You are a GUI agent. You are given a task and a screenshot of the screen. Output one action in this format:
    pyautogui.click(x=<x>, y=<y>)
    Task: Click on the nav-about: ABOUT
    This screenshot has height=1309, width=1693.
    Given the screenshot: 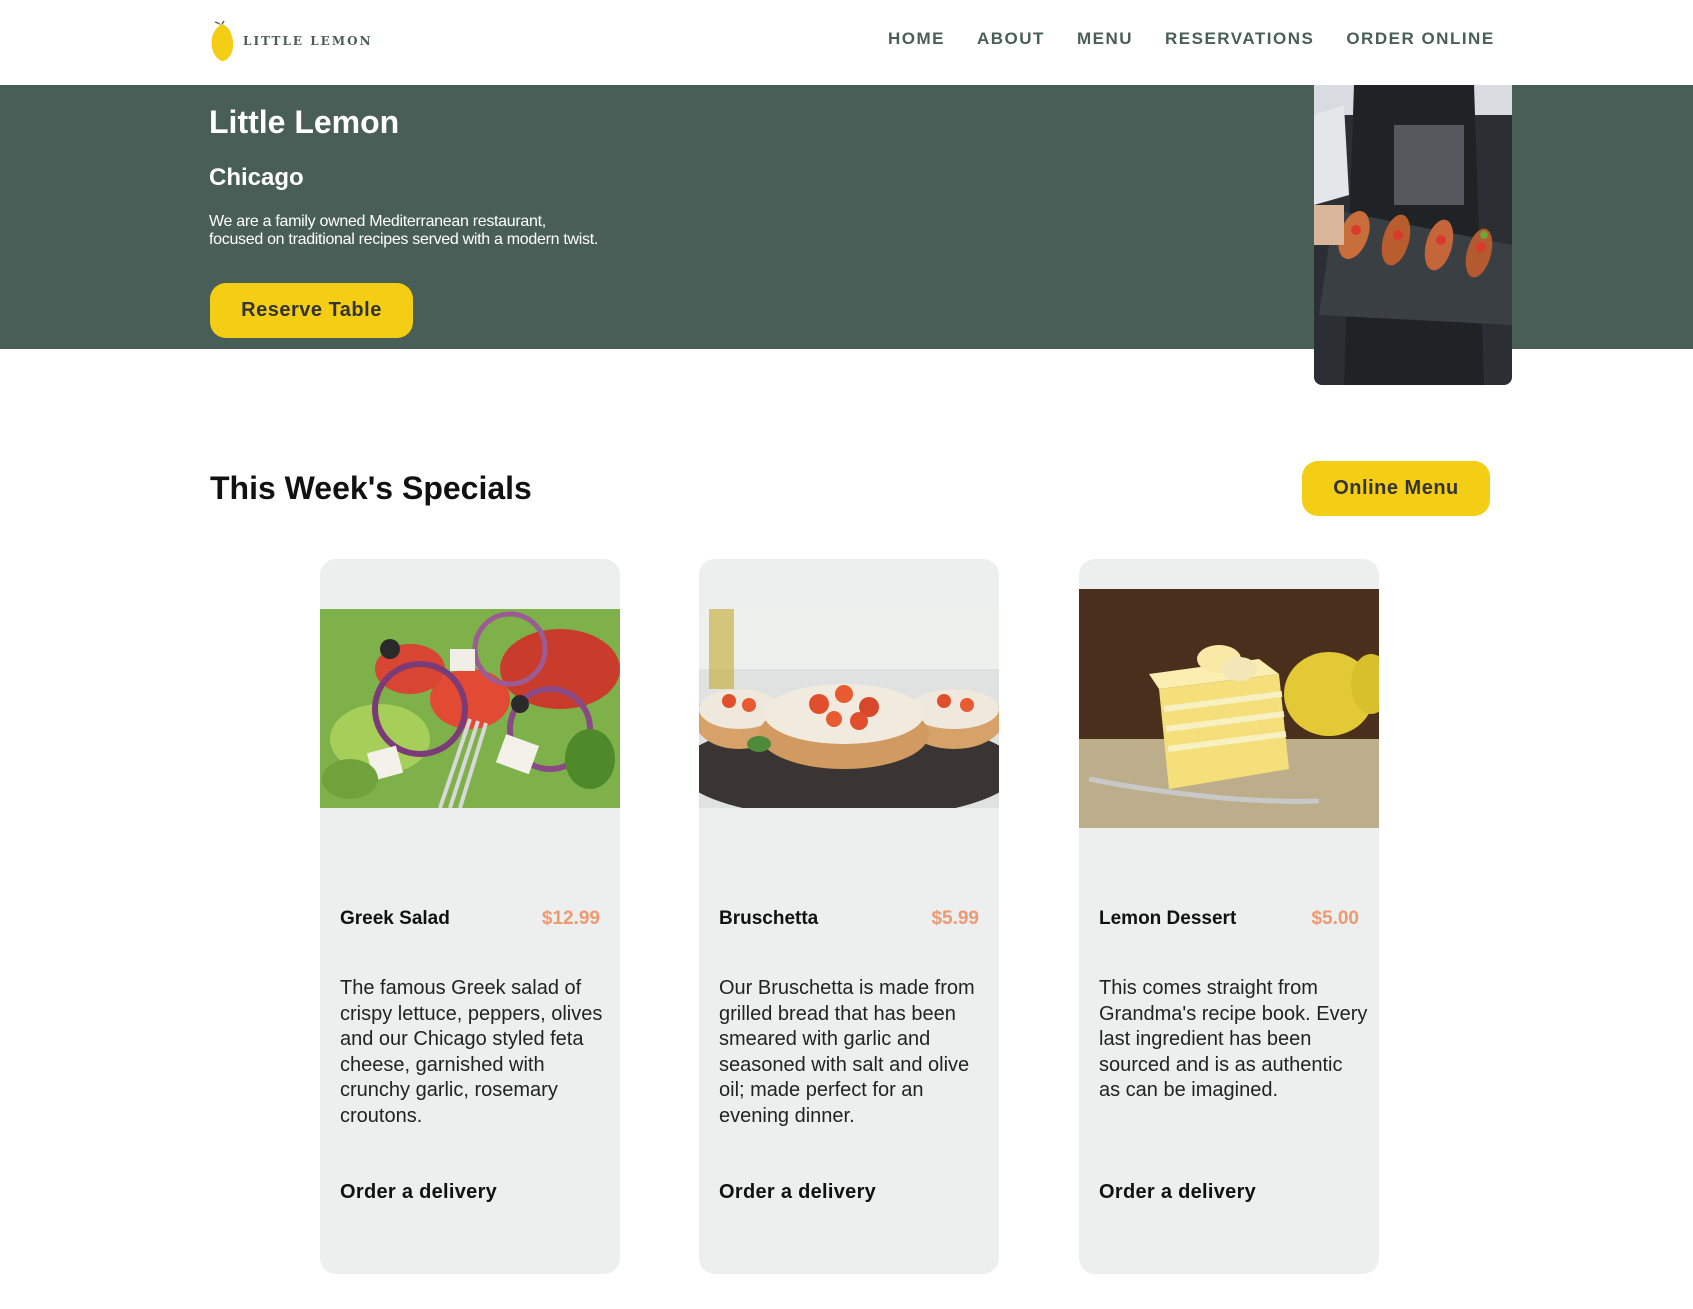 What is the action you would take?
    pyautogui.click(x=1011, y=39)
    